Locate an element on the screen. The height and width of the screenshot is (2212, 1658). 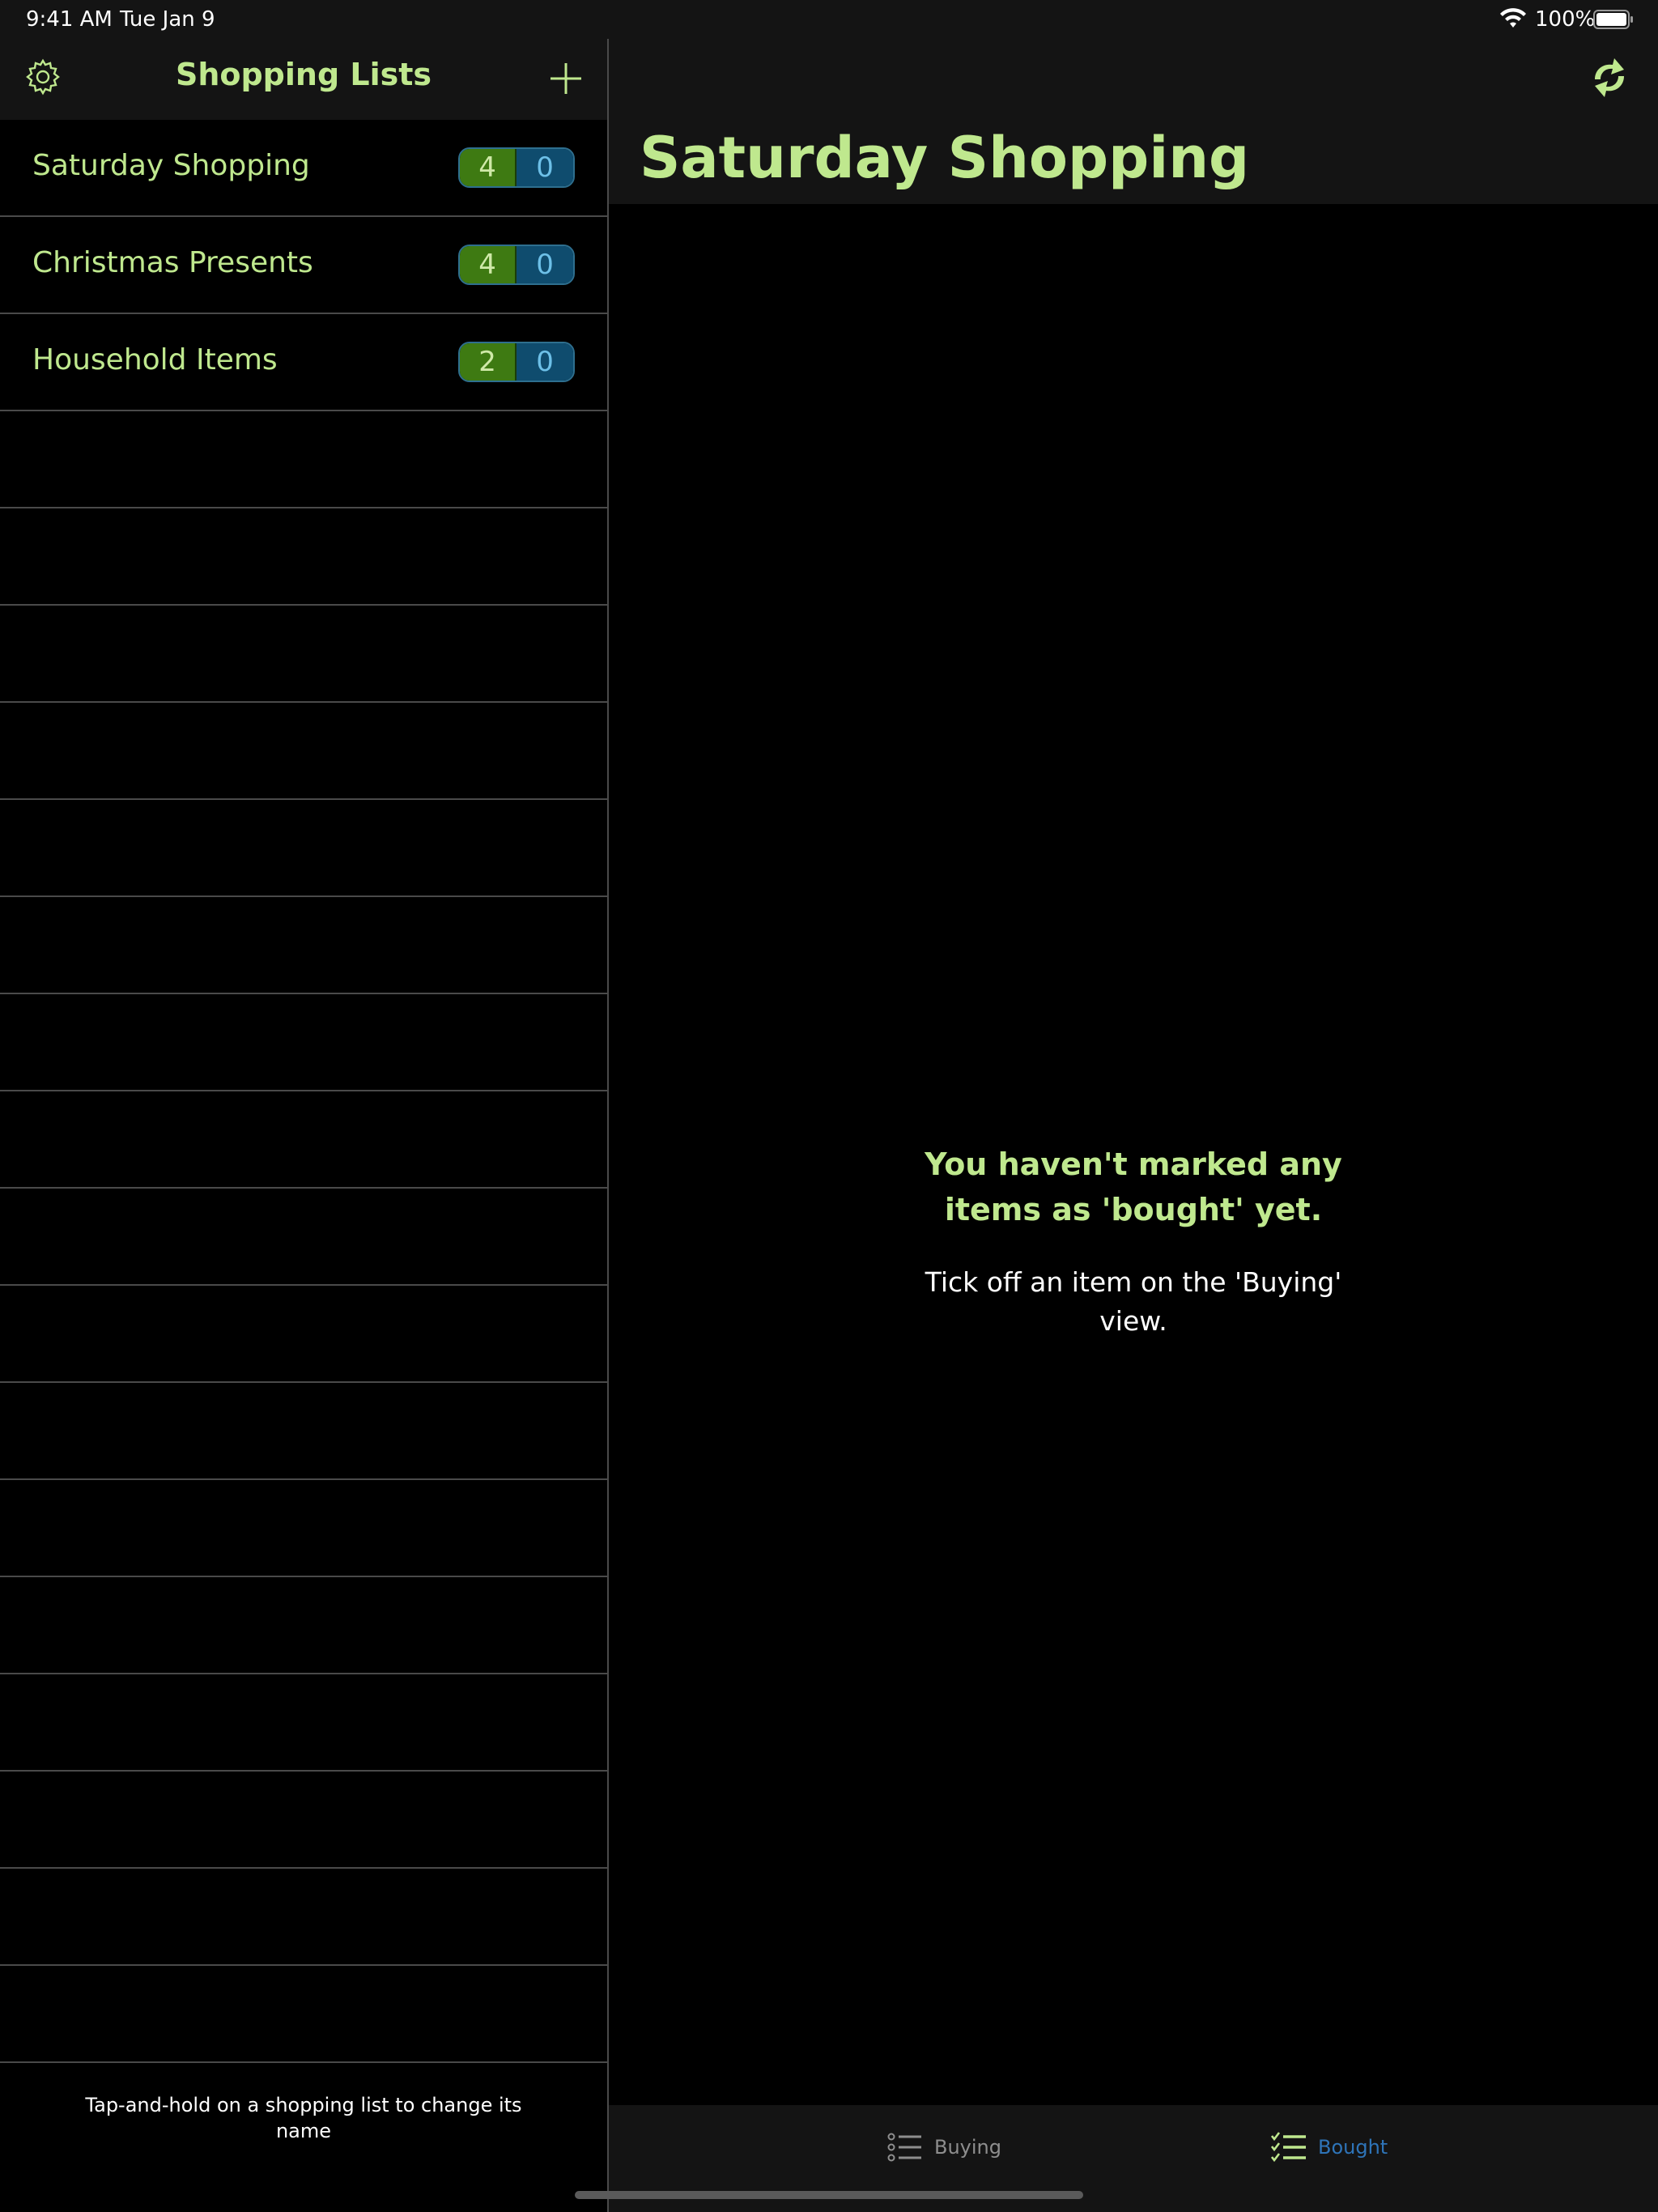
buying-count: 2 is located at coordinates (488, 362).